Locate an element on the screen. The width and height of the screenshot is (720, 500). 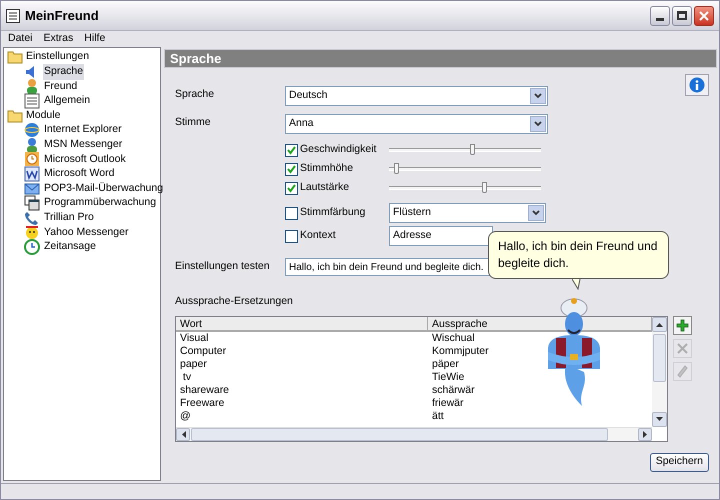
tree-item: Internet Explorer is located at coordinates (83, 130).